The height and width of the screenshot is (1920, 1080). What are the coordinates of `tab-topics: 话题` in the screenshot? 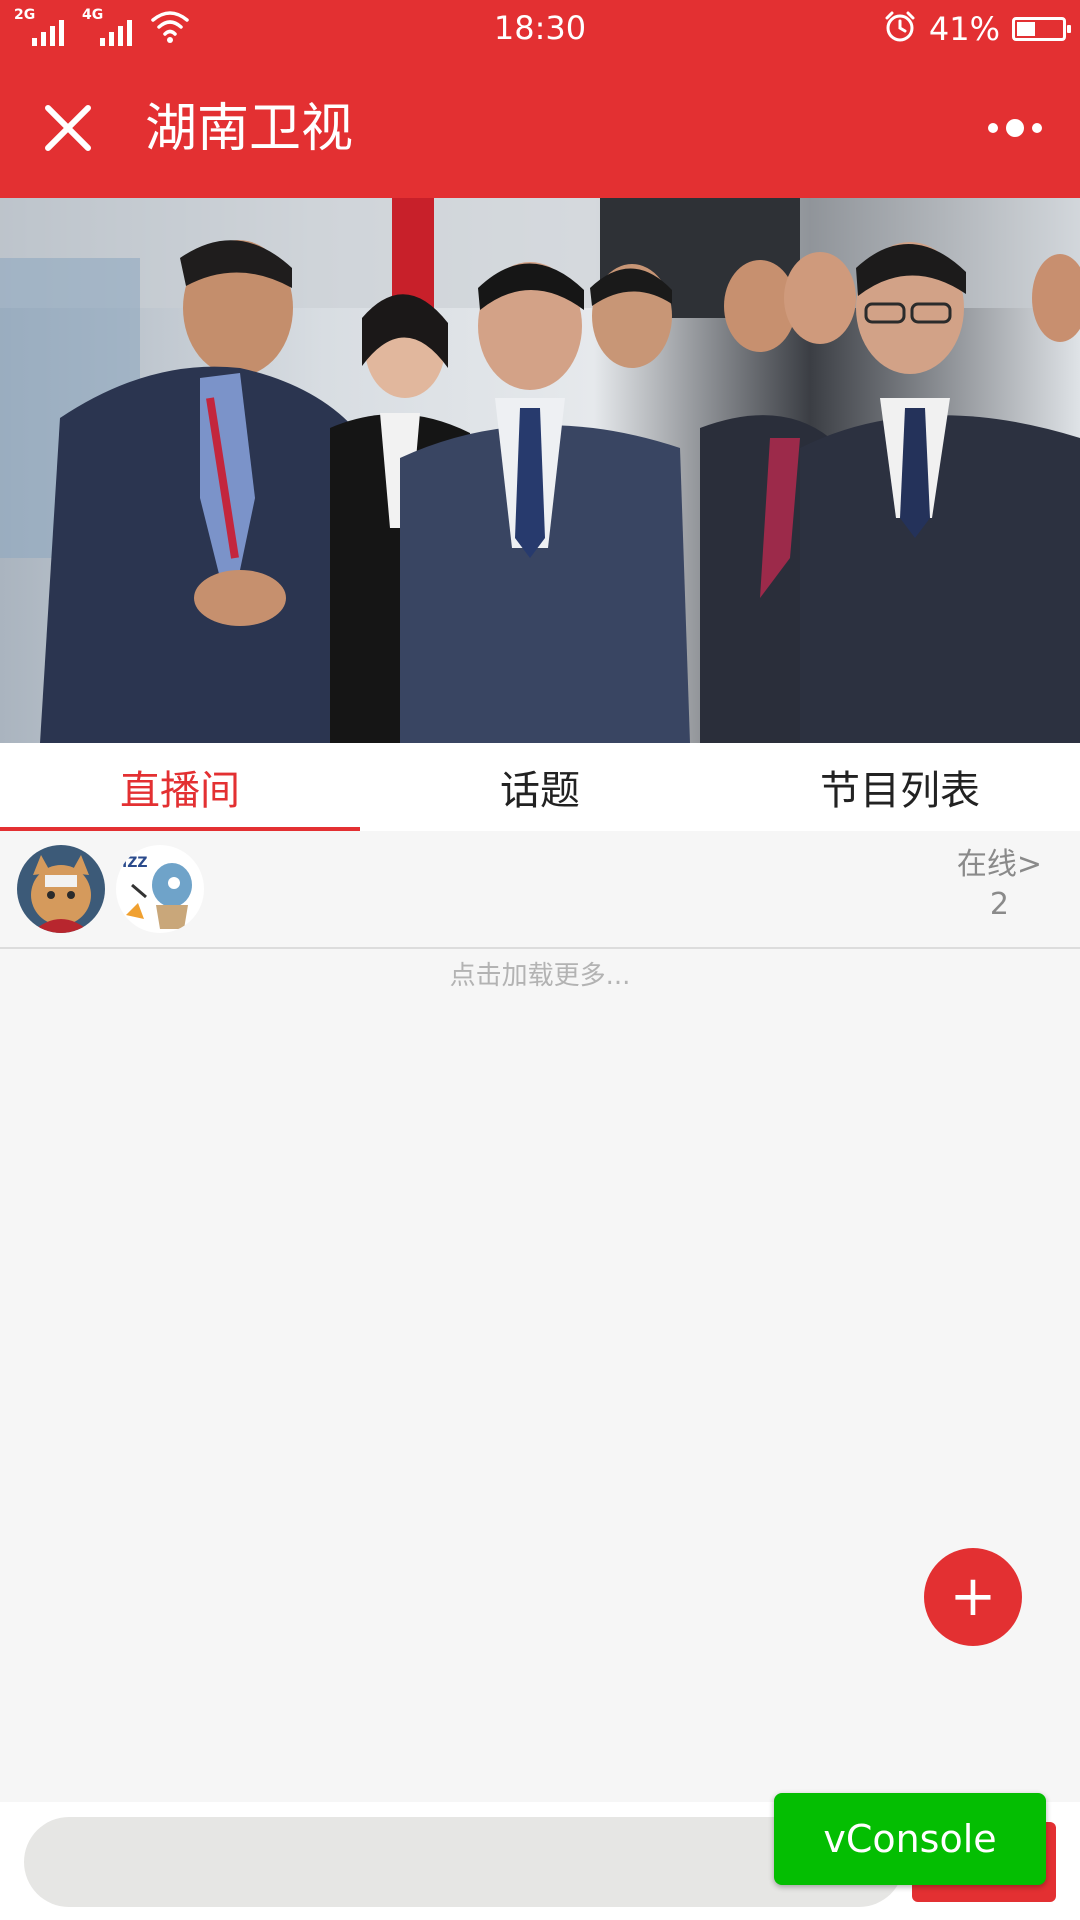 It's located at (540, 787).